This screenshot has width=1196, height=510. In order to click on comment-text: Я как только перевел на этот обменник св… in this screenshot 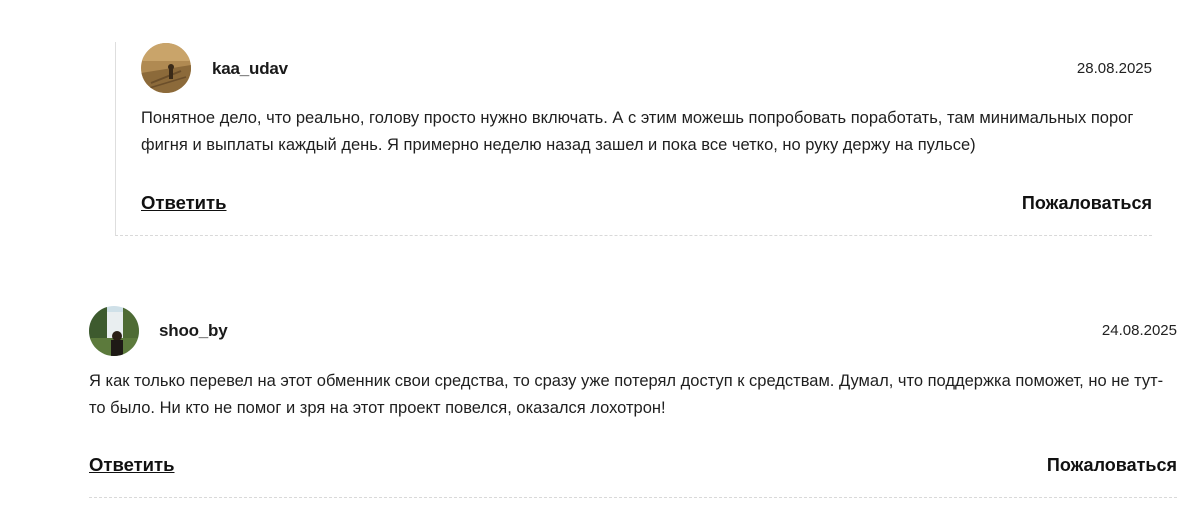, I will do `click(626, 394)`.